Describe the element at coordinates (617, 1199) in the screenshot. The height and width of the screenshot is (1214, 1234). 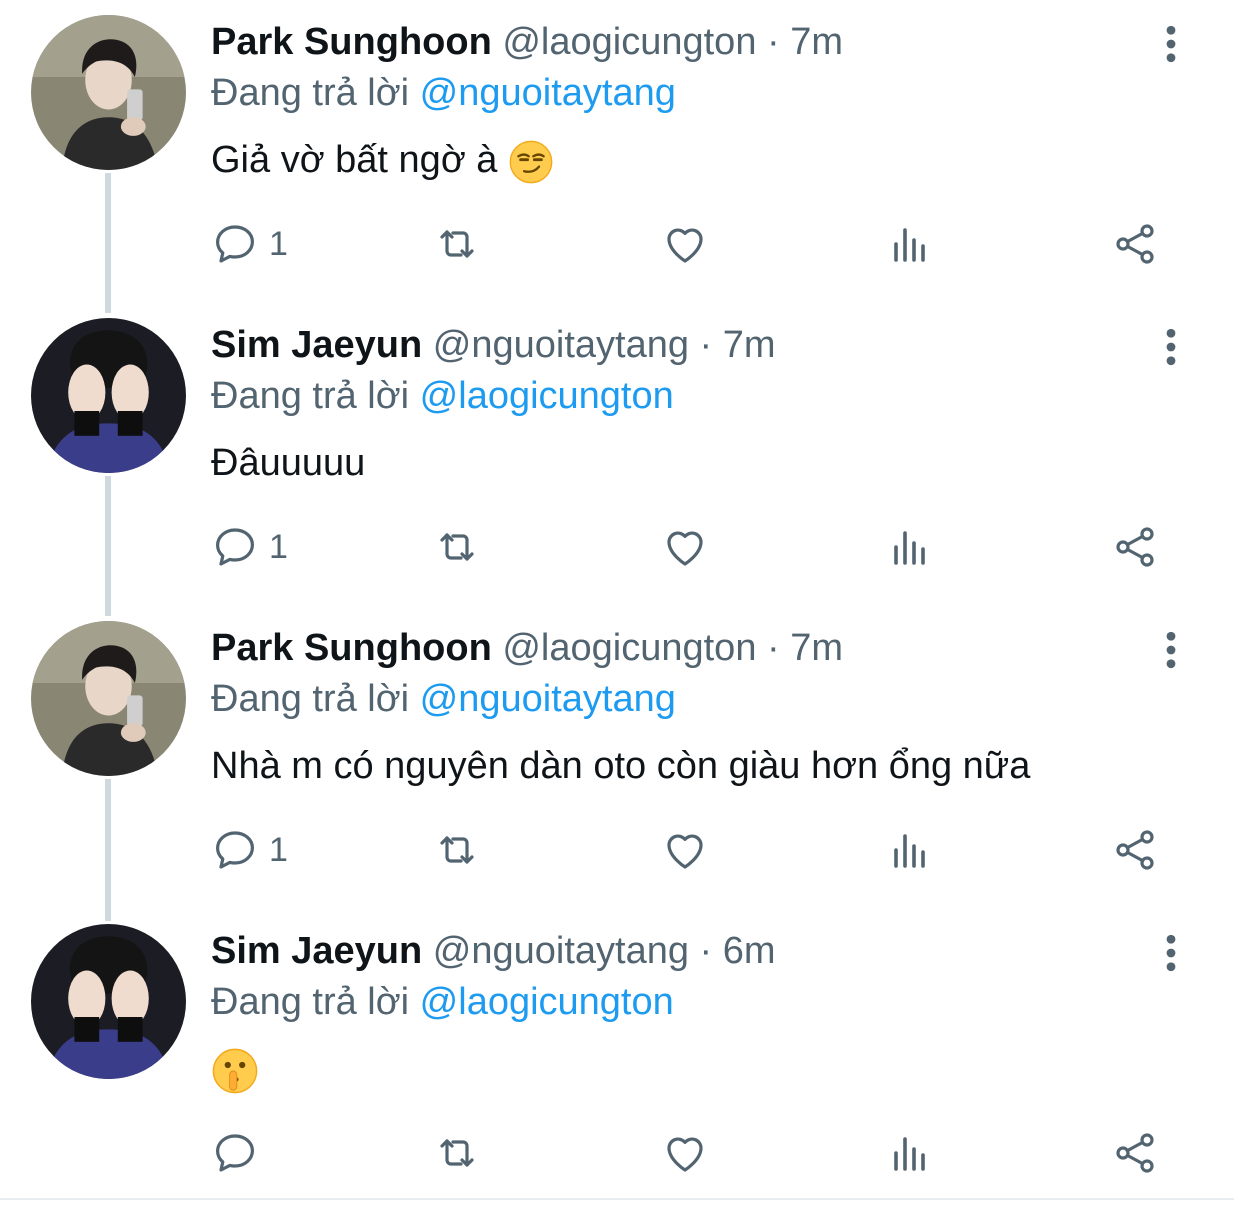
I see `divider` at that location.